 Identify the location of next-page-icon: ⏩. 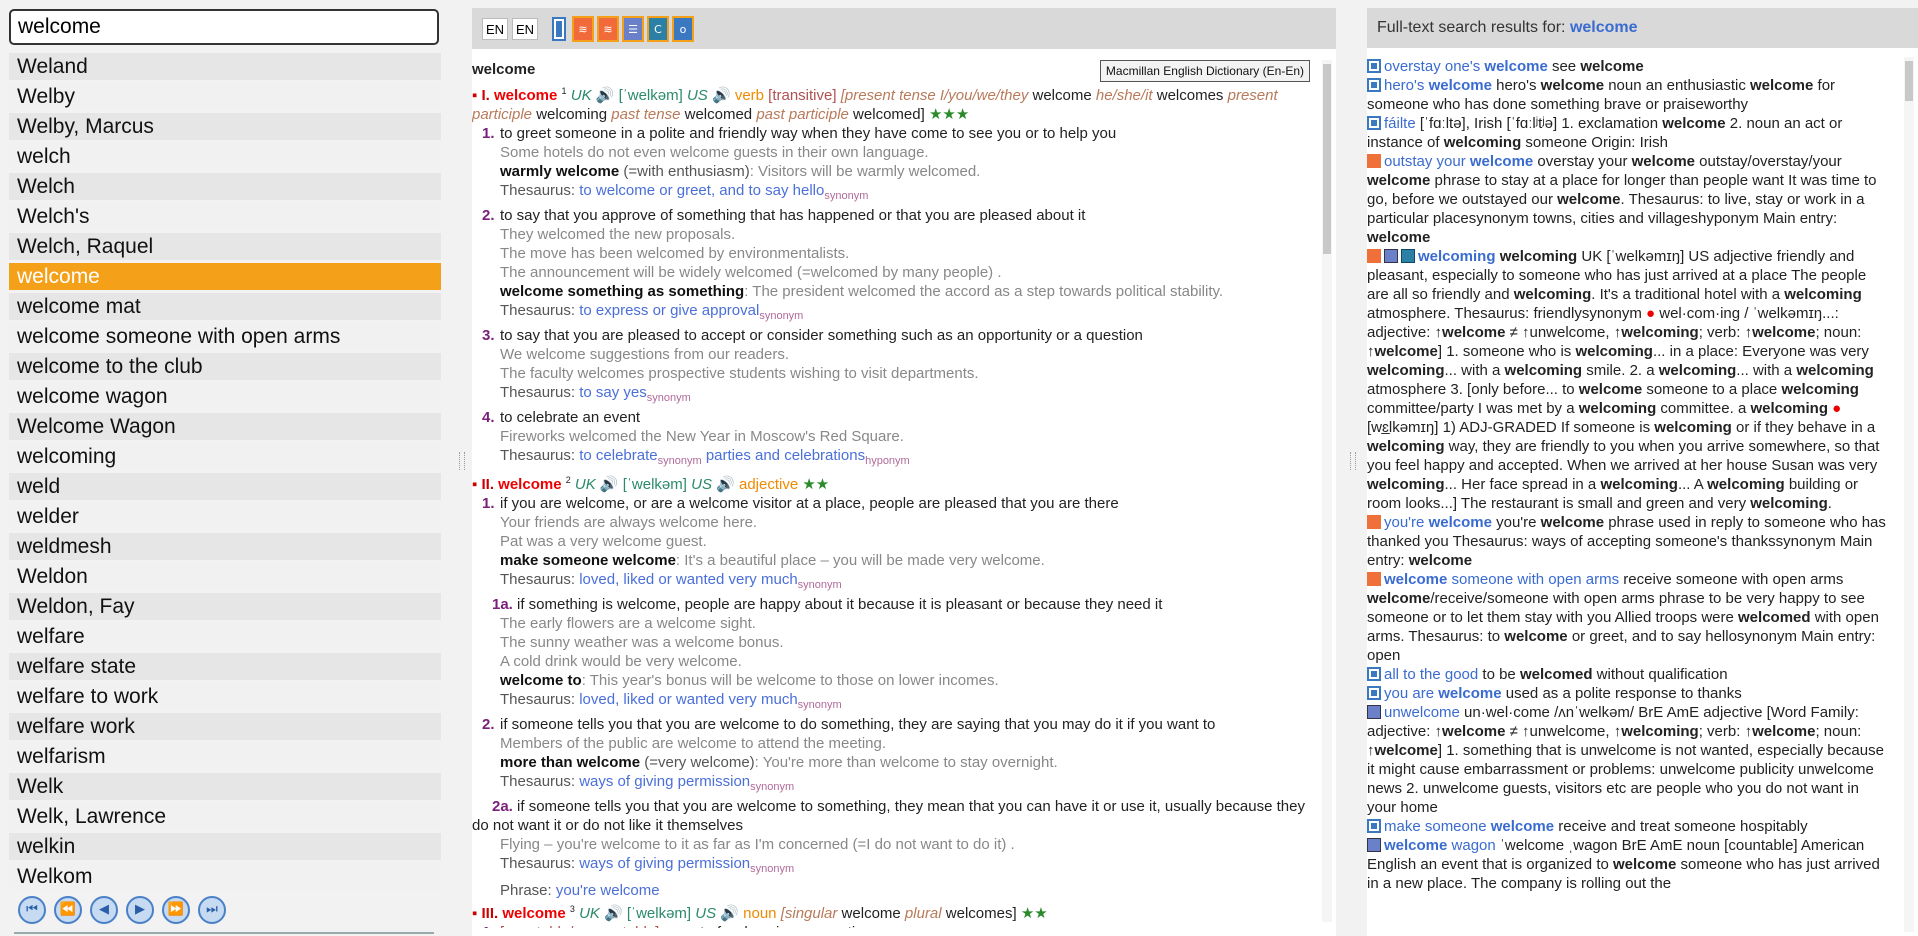
(176, 910).